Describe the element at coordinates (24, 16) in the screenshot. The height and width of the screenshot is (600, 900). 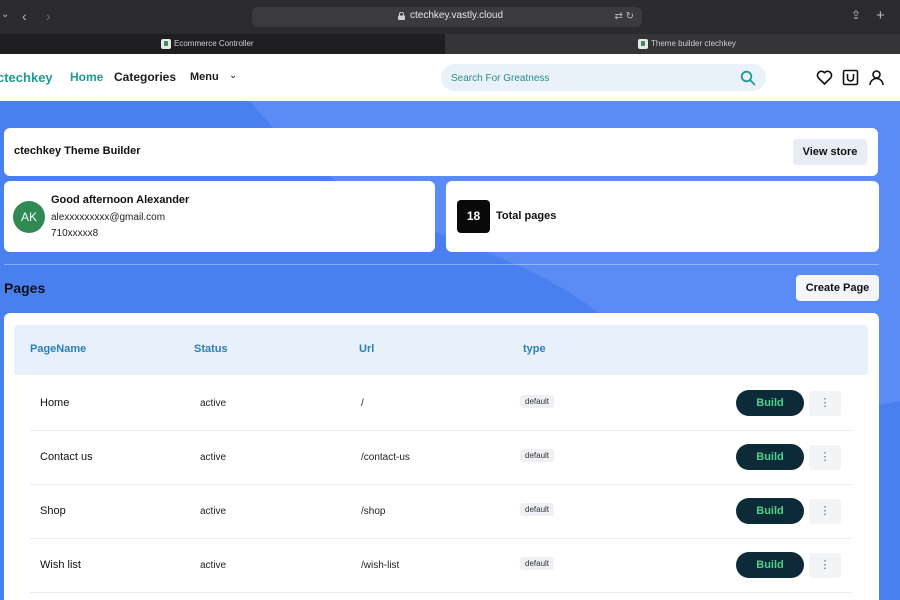
I see `back-icon: ‹` at that location.